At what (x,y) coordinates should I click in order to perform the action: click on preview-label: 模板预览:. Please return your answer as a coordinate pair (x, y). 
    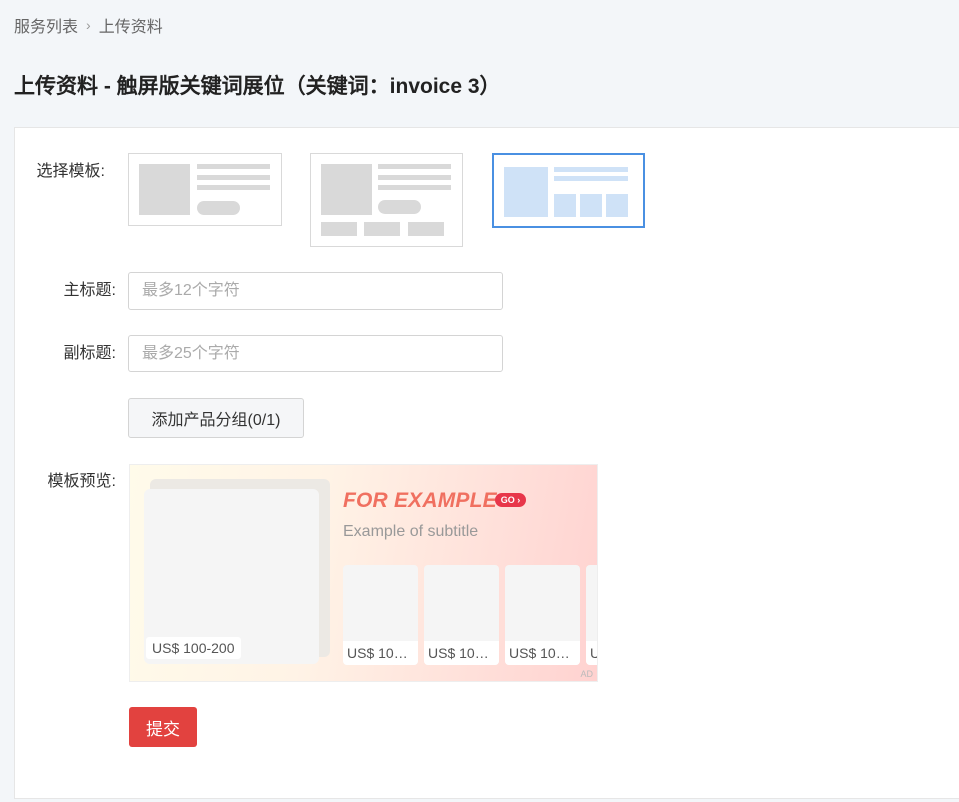
    Looking at the image, I should click on (81, 481).